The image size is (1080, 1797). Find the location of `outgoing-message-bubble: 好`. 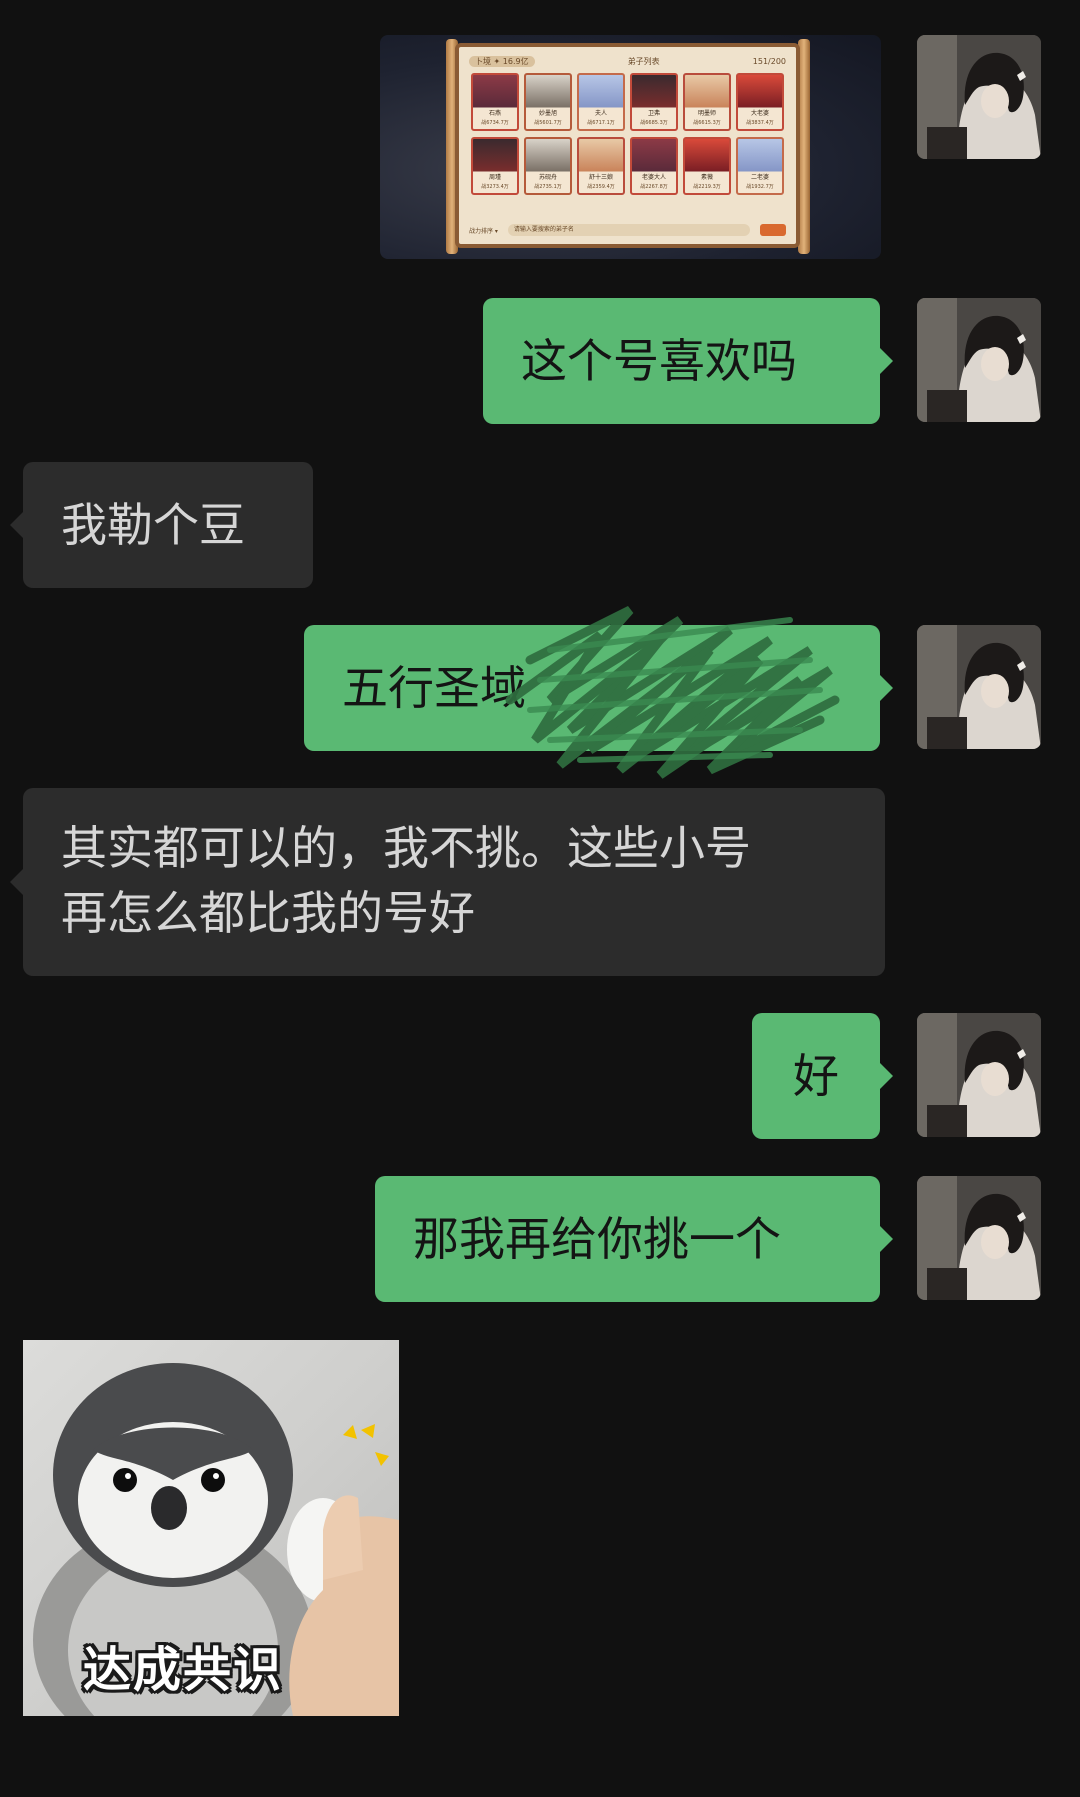

outgoing-message-bubble: 好 is located at coordinates (822, 1076).